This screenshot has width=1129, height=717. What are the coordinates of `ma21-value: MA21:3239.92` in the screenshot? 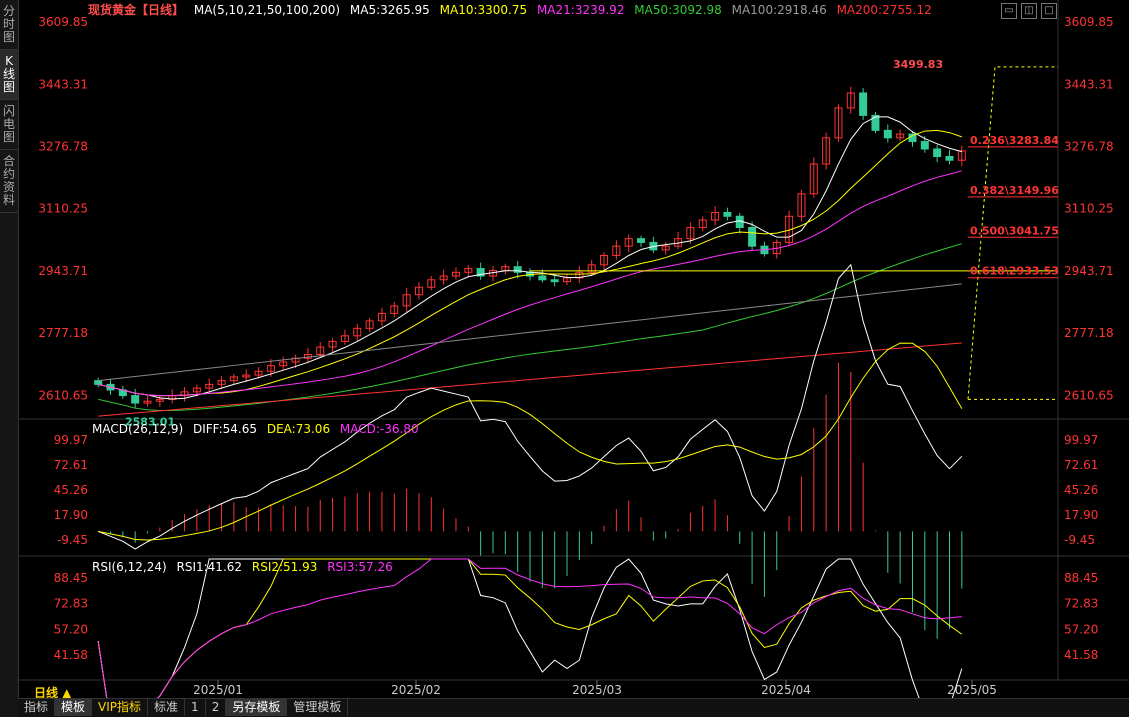 It's located at (580, 10).